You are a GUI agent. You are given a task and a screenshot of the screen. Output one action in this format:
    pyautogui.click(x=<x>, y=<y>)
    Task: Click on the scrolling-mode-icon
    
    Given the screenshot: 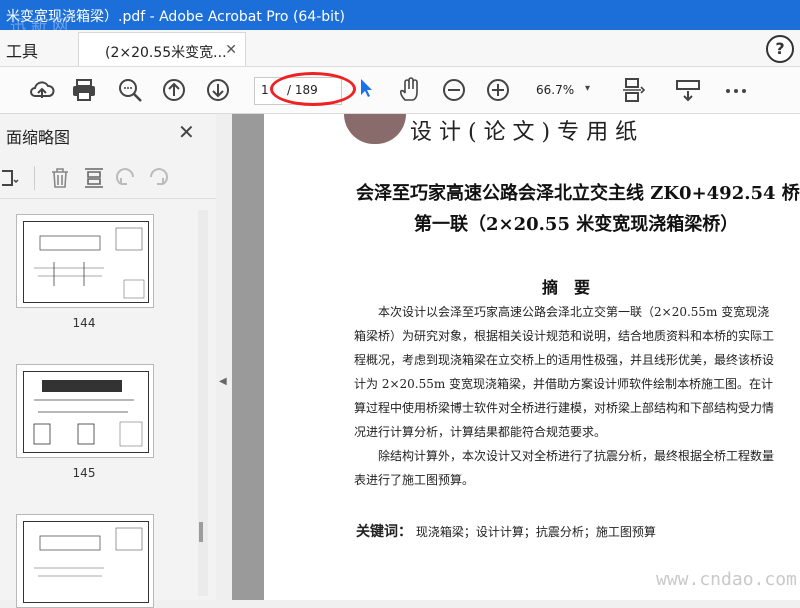 What is the action you would take?
    pyautogui.click(x=688, y=90)
    